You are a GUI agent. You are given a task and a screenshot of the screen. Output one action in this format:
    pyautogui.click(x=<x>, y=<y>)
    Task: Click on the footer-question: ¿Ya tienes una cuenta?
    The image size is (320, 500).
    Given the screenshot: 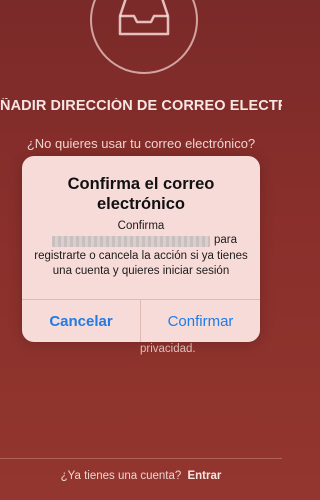 What is the action you would take?
    pyautogui.click(x=121, y=476)
    